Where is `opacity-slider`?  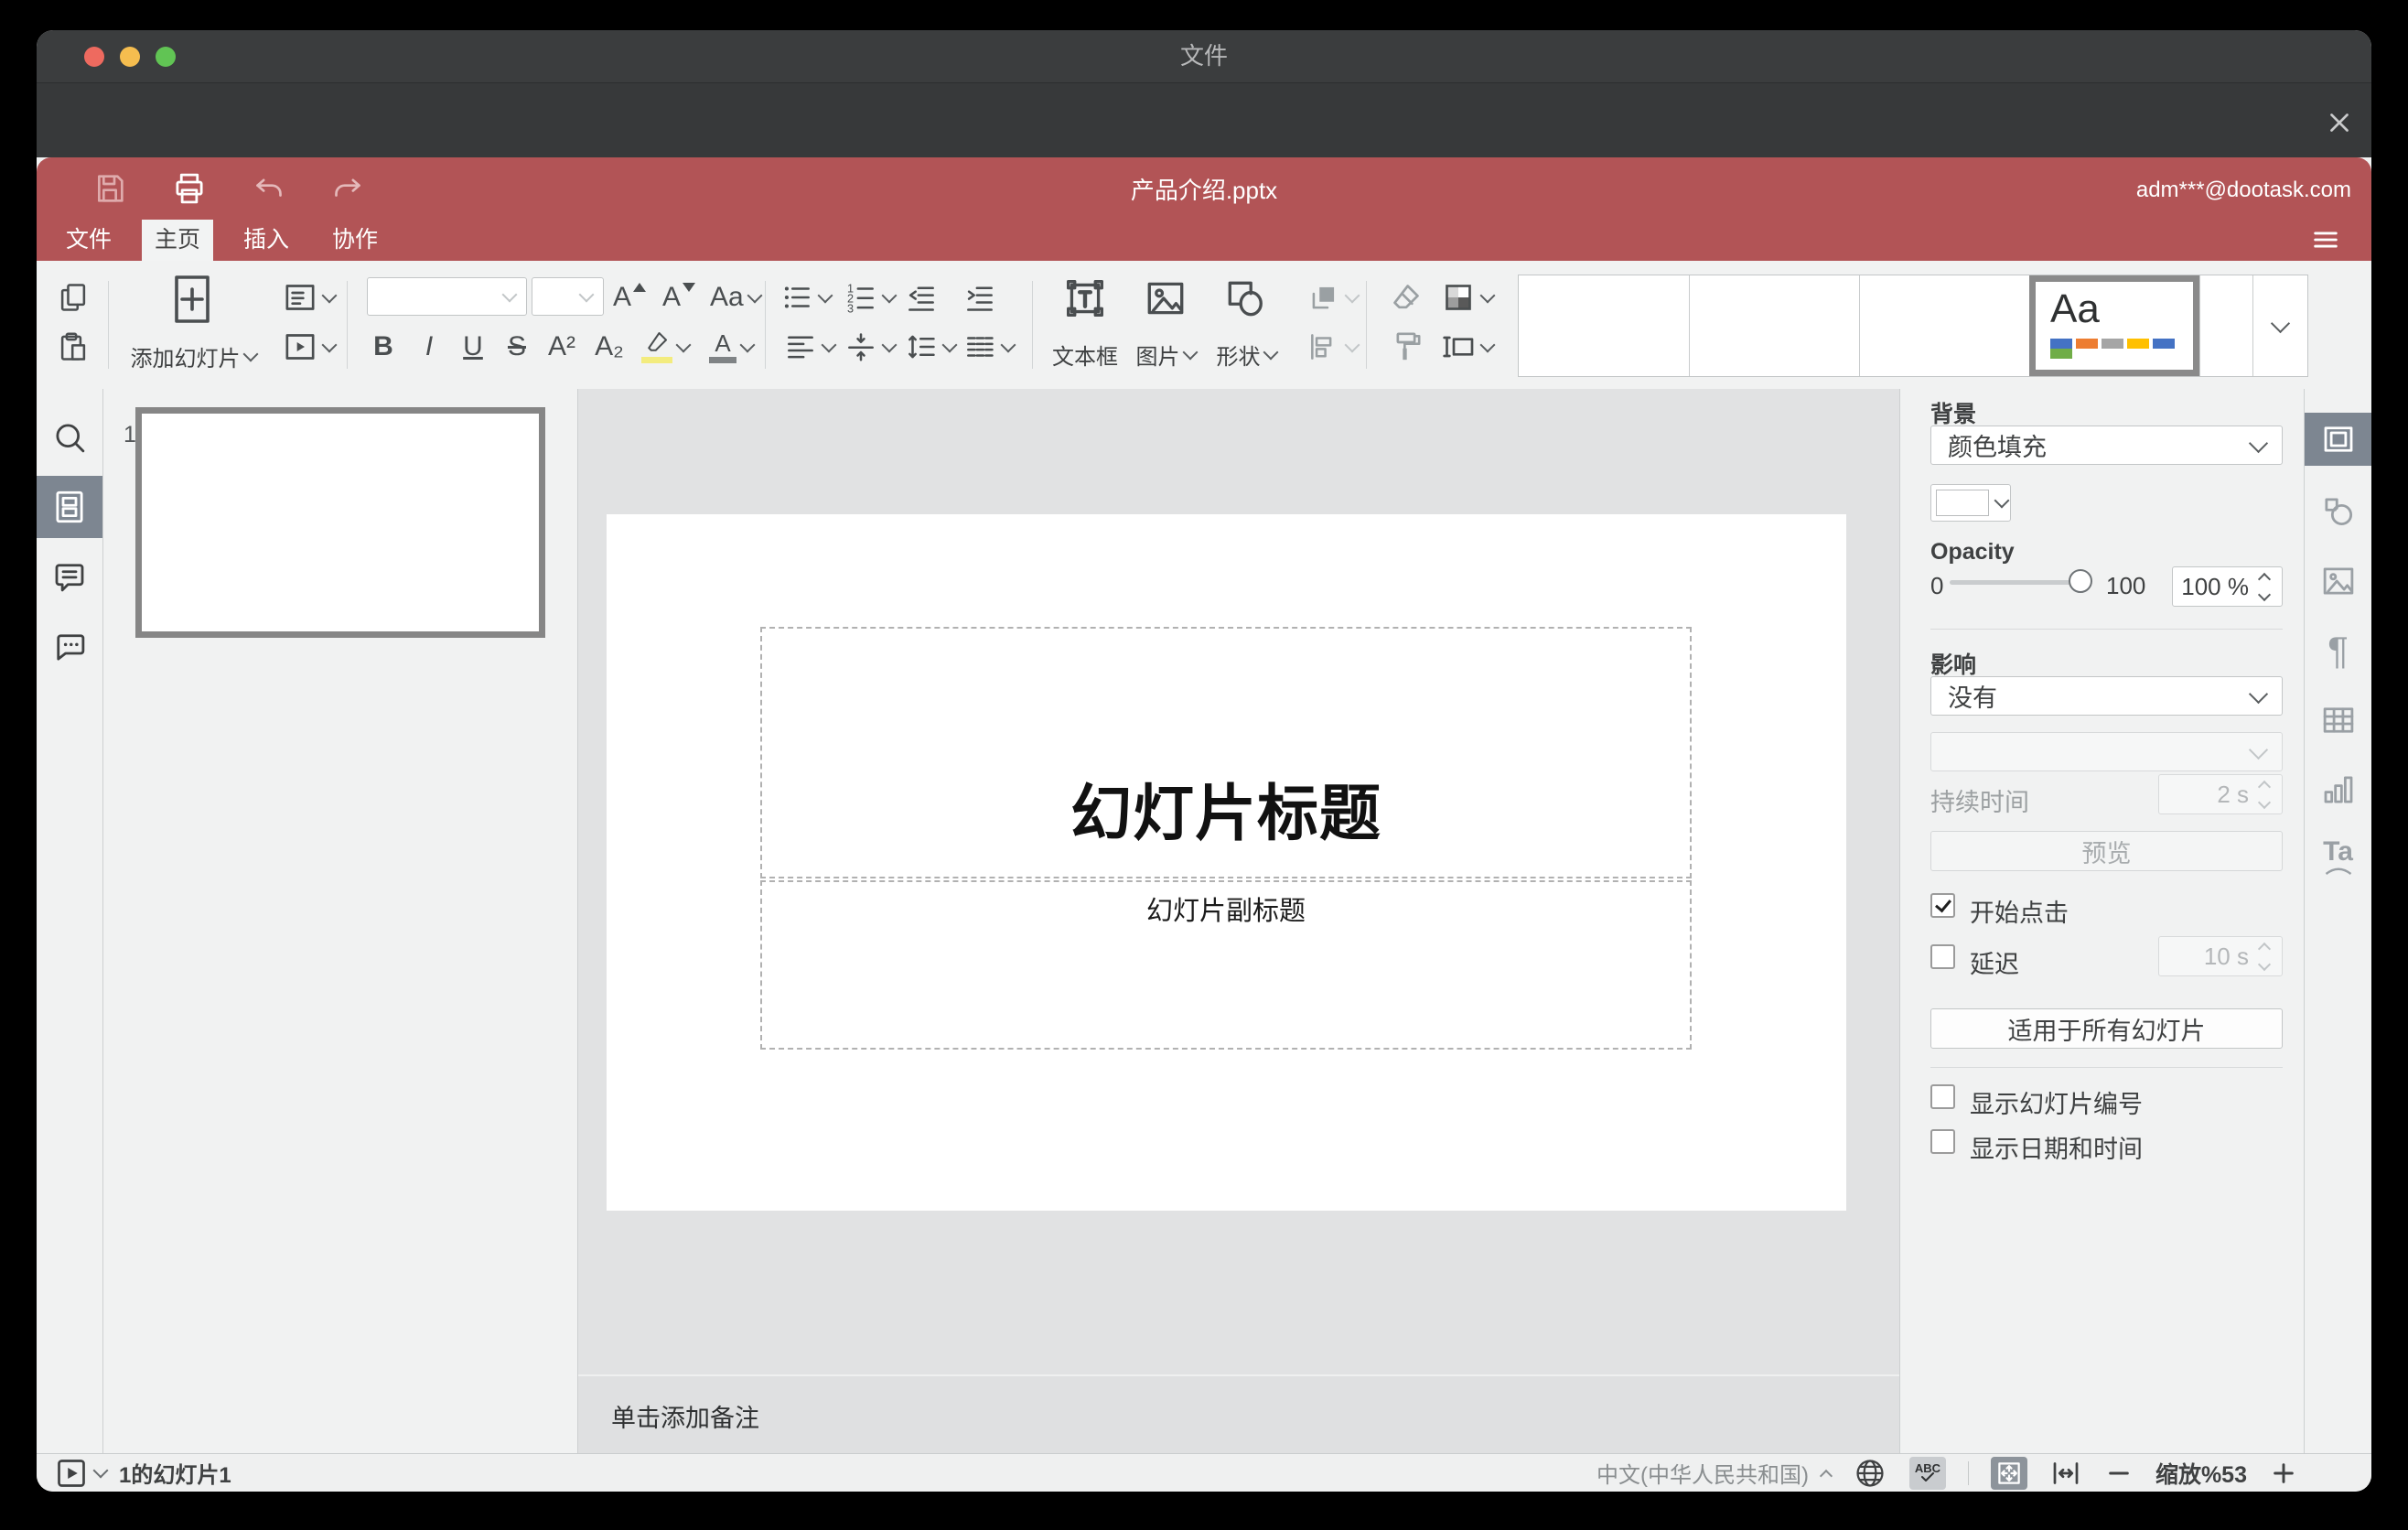 opacity-slider is located at coordinates (2019, 581).